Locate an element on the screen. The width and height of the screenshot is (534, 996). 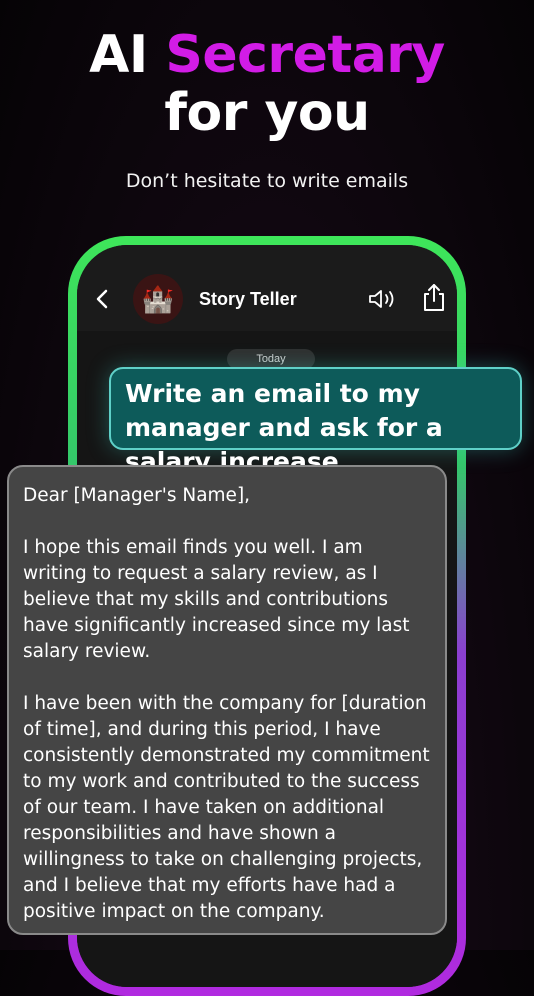
hero-title: AI Secretary for you is located at coordinates (267, 84).